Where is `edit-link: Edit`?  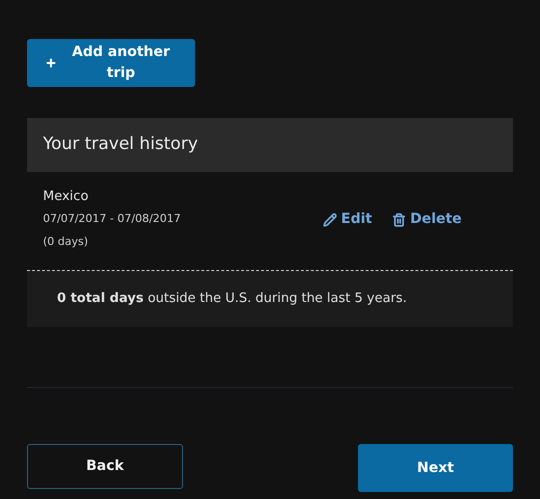 edit-link: Edit is located at coordinates (347, 219).